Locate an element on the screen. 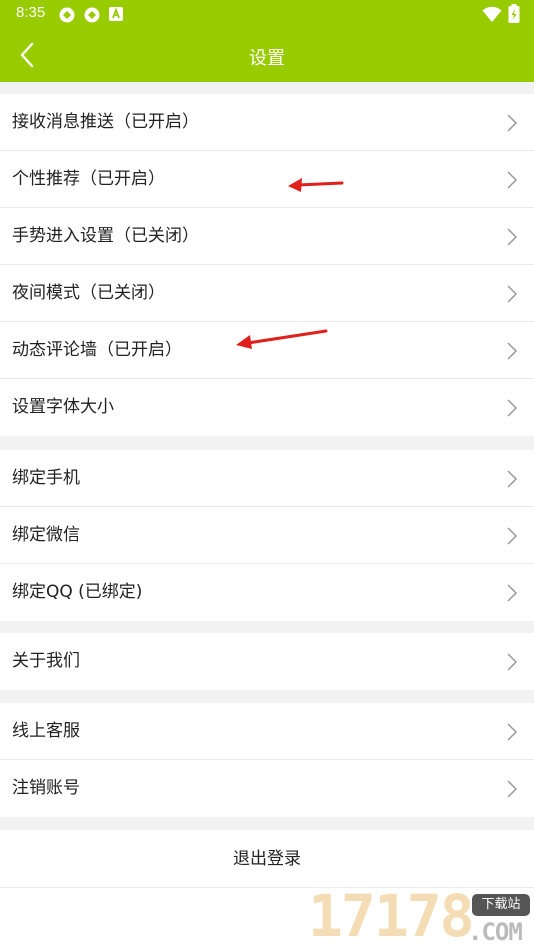  setting-row-bind-wechat: 绑定微信 is located at coordinates (267, 535).